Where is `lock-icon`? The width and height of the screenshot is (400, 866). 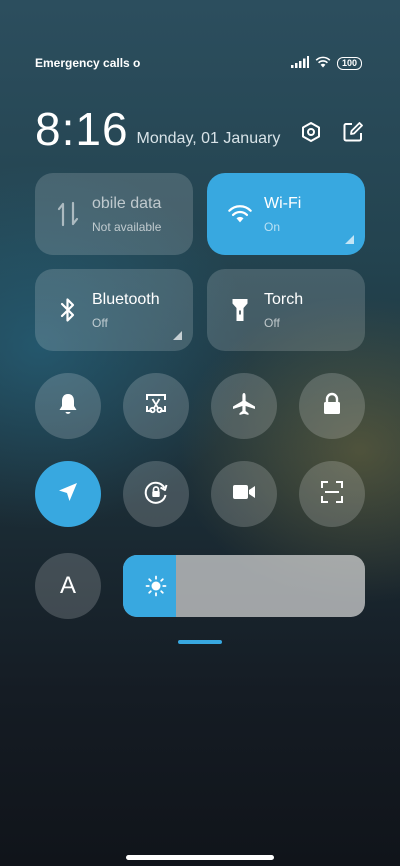 lock-icon is located at coordinates (332, 406).